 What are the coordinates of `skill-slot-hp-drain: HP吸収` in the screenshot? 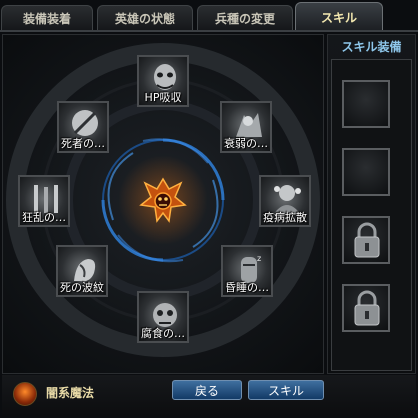 It's located at (163, 81).